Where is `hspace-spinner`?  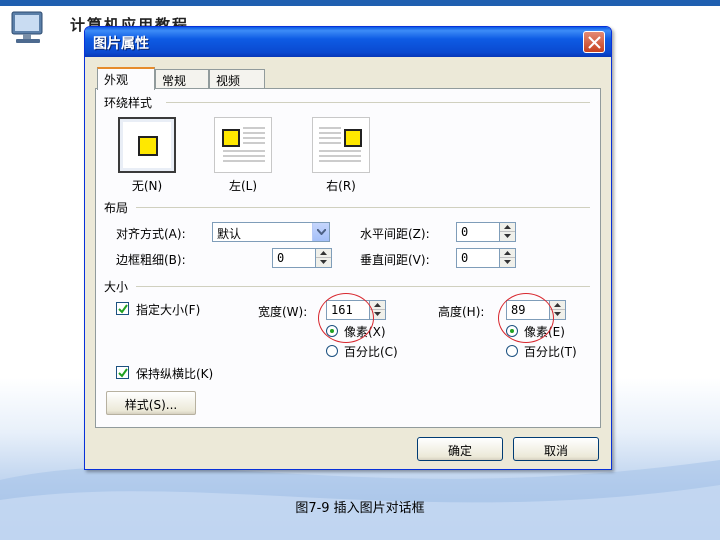 hspace-spinner is located at coordinates (508, 232).